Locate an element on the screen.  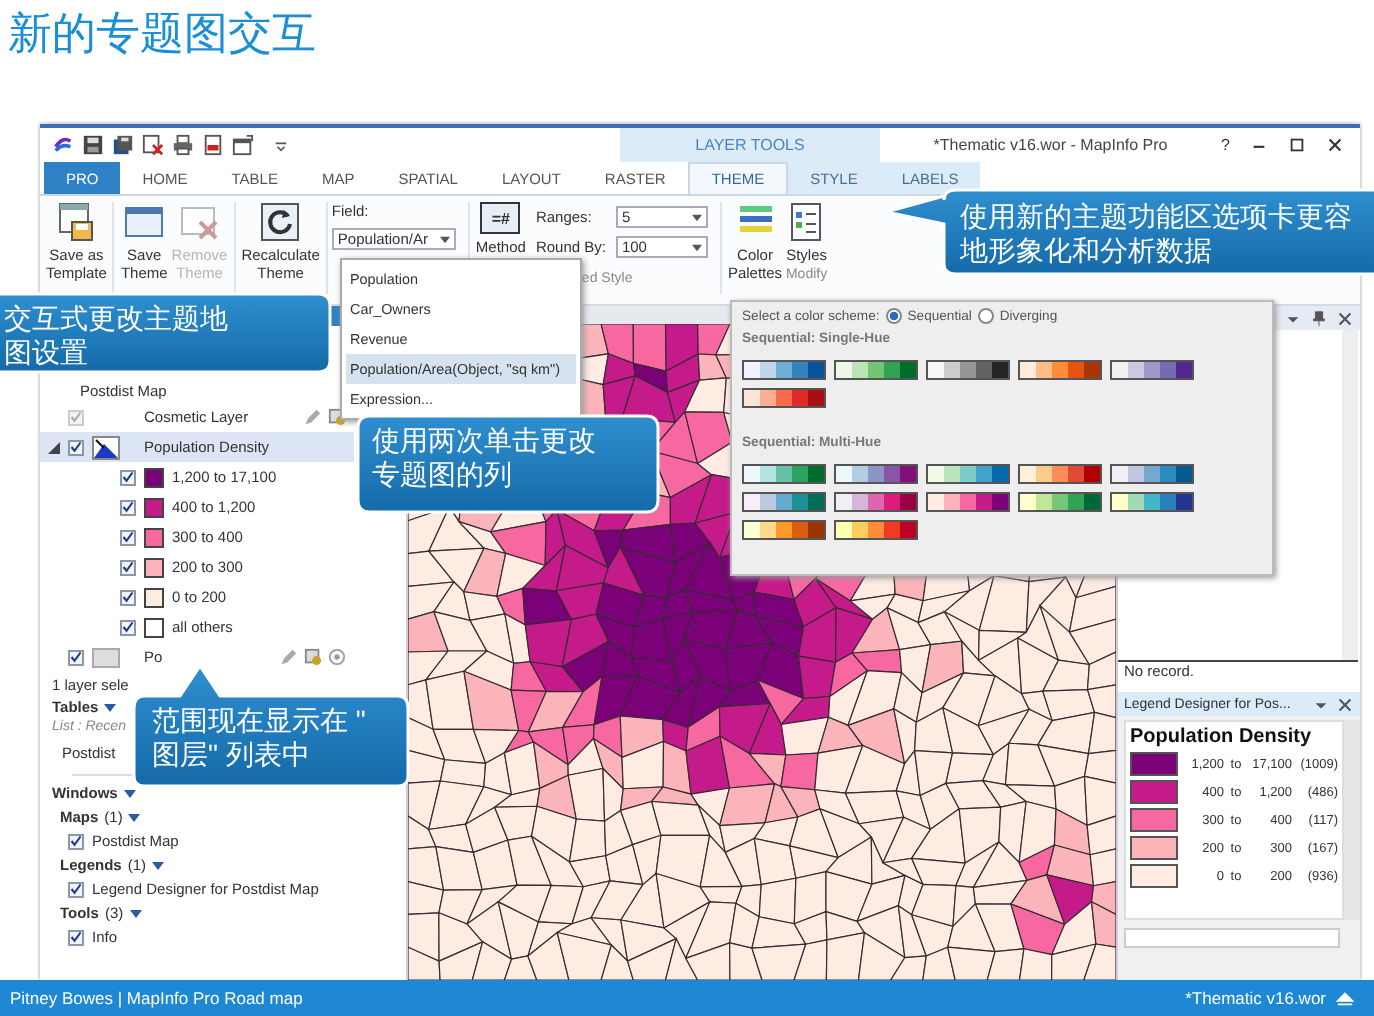
status-text: Pitney Bowes | MapInfo Pro Road map is located at coordinates (156, 998).